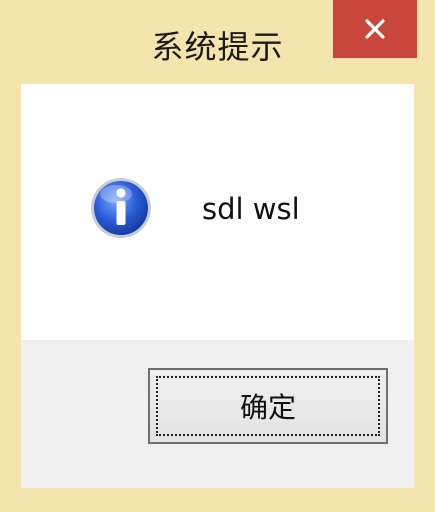 This screenshot has width=435, height=512. What do you see at coordinates (121, 208) in the screenshot?
I see `info-icon` at bounding box center [121, 208].